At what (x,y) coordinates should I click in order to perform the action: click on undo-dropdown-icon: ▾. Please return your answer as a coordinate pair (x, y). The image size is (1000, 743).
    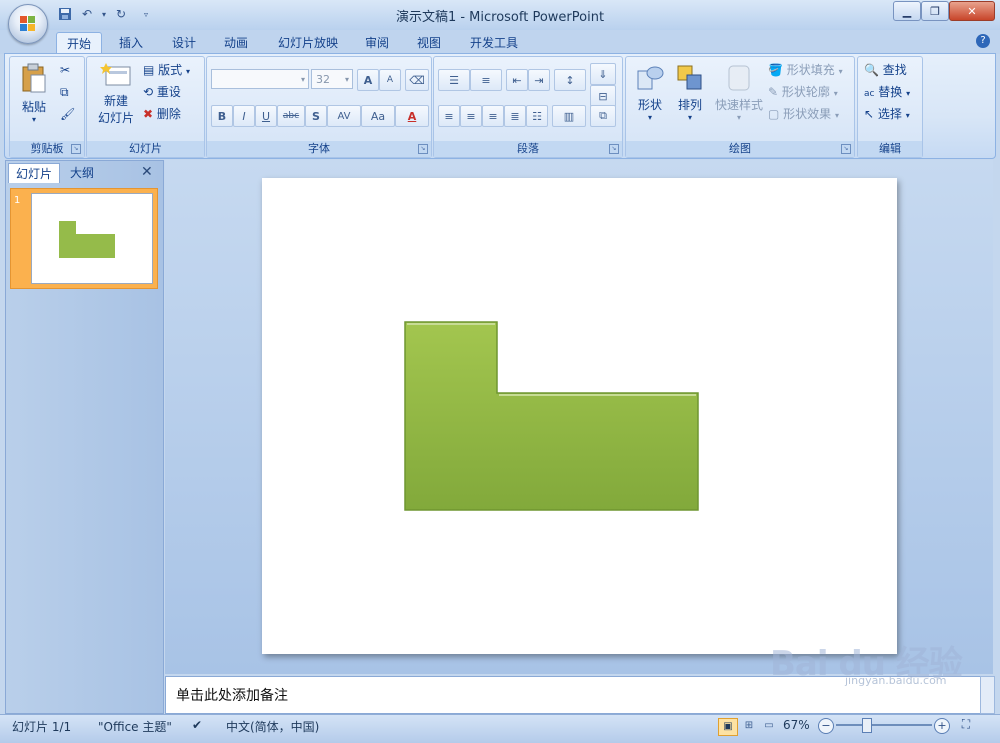
    Looking at the image, I should click on (104, 14).